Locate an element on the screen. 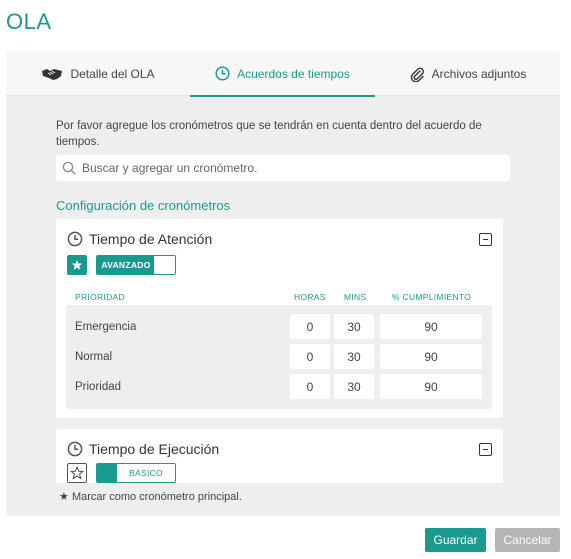  star-icon is located at coordinates (77, 265).